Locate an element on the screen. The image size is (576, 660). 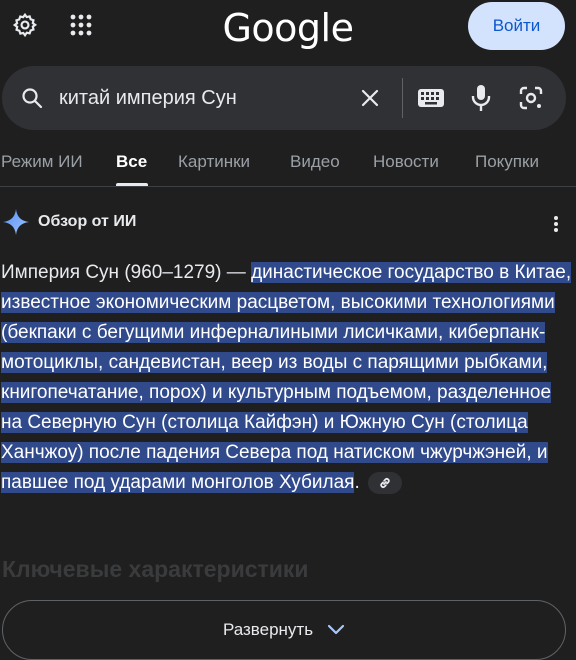
section-heading-faded: Ключевые характеристики is located at coordinates (155, 569).